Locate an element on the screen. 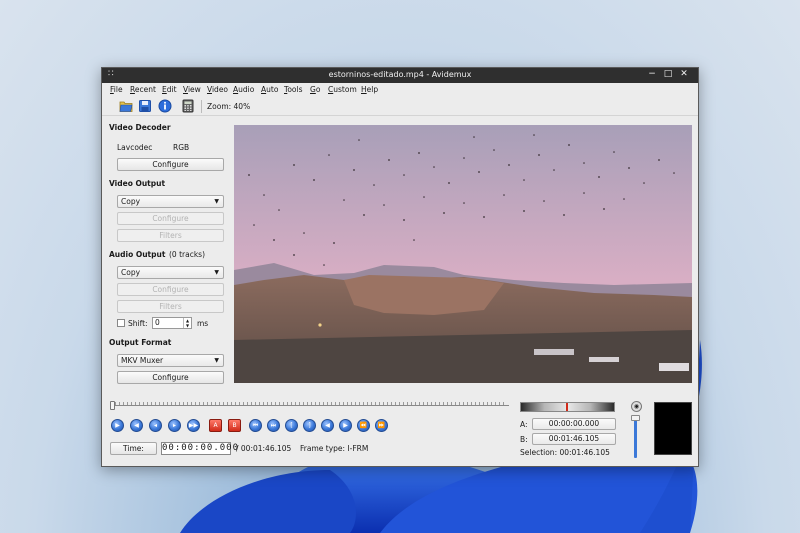 Image resolution: width=800 pixels, height=533 pixels. menu-audio: Audio is located at coordinates (243, 89).